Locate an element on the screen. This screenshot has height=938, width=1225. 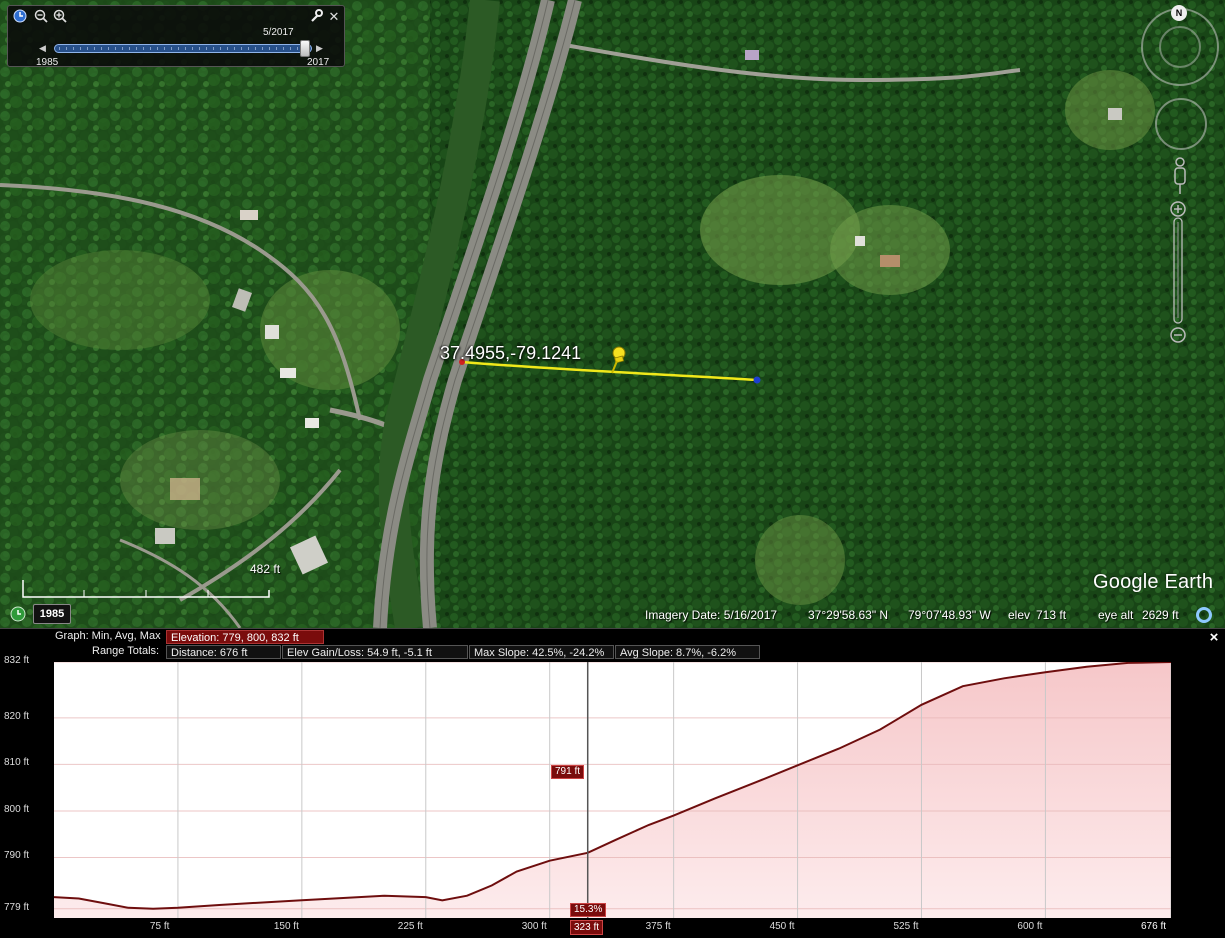
graph-mode-label: Graph: Min, Avg, Max is located at coordinates (108, 636).